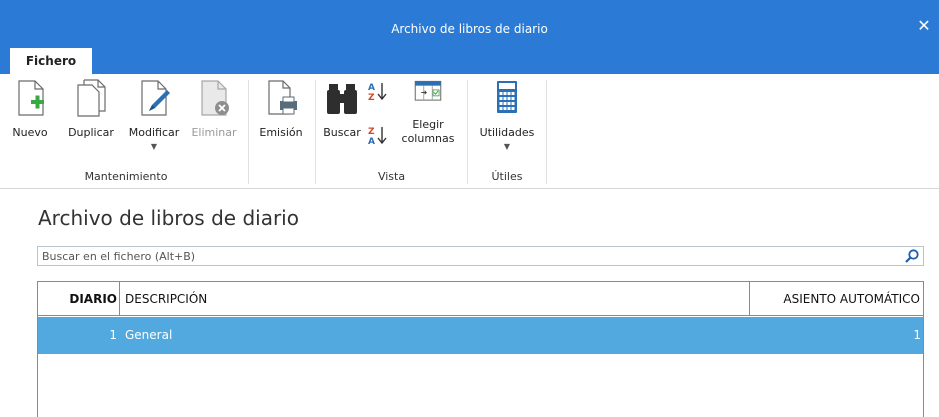  I want to click on page-title: Archivo de libros de diario, so click(168, 218).